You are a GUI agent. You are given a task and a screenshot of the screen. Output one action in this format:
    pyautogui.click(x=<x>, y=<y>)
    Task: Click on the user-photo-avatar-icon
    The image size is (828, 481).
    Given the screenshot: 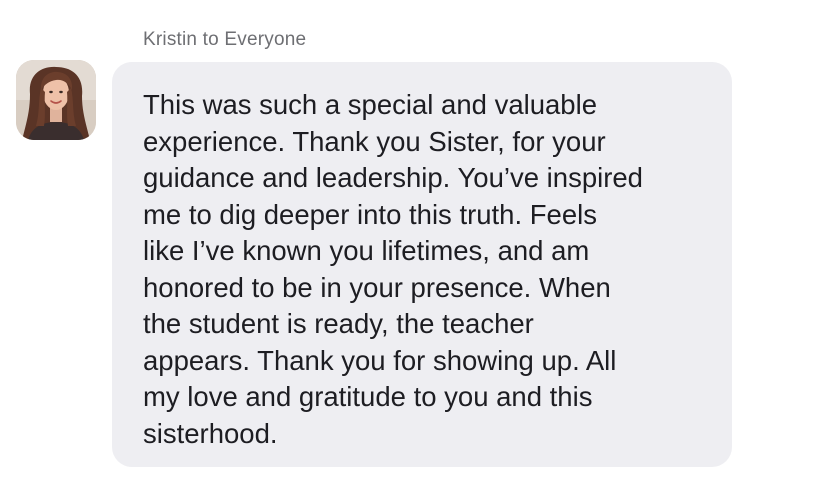 What is the action you would take?
    pyautogui.click(x=56, y=100)
    